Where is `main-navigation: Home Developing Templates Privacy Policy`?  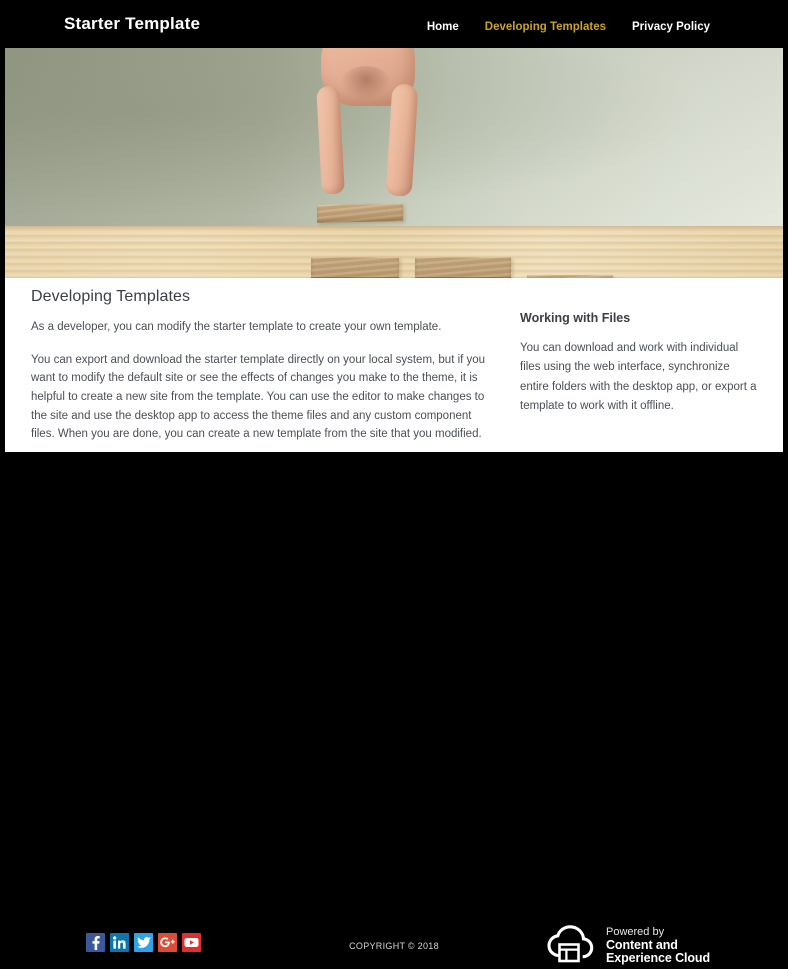 main-navigation: Home Developing Templates Privacy Policy is located at coordinates (568, 27).